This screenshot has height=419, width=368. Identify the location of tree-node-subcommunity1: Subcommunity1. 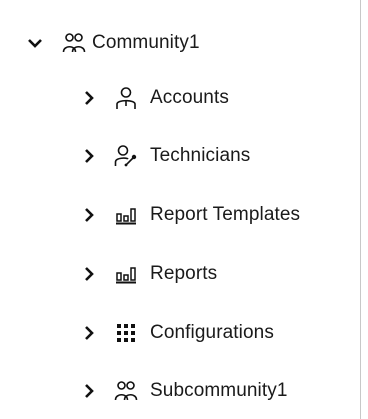
(184, 391).